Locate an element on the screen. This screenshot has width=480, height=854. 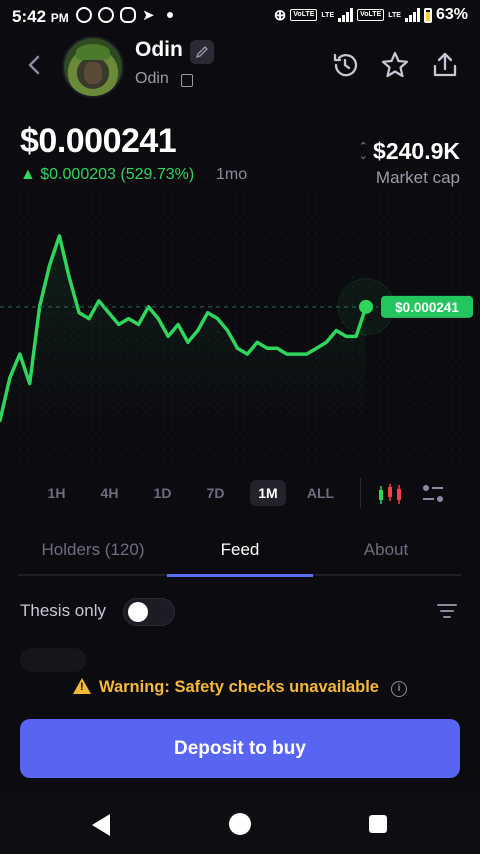
current-price-dot is located at coordinates (366, 306).